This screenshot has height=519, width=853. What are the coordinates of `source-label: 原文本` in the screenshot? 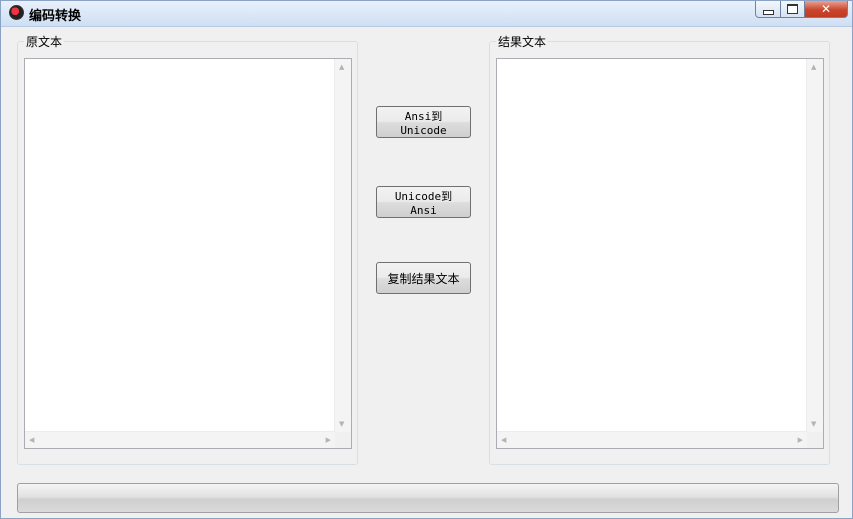 It's located at (44, 41).